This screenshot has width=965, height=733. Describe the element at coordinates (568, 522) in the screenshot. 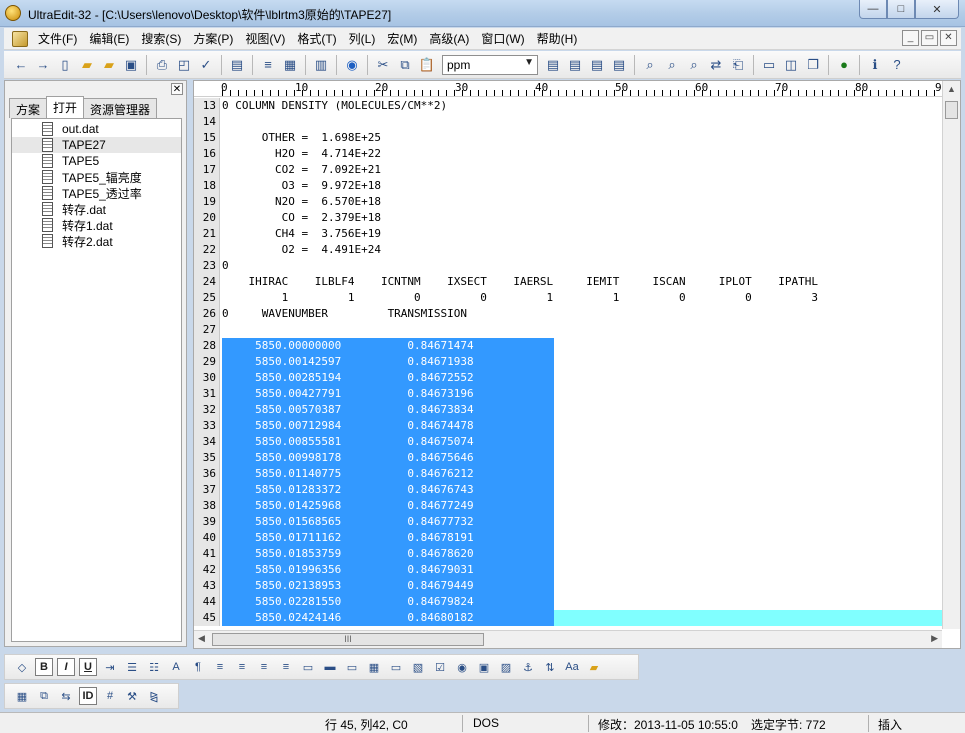

I see `text-line: 39 5850.01568565 0.84677732` at that location.